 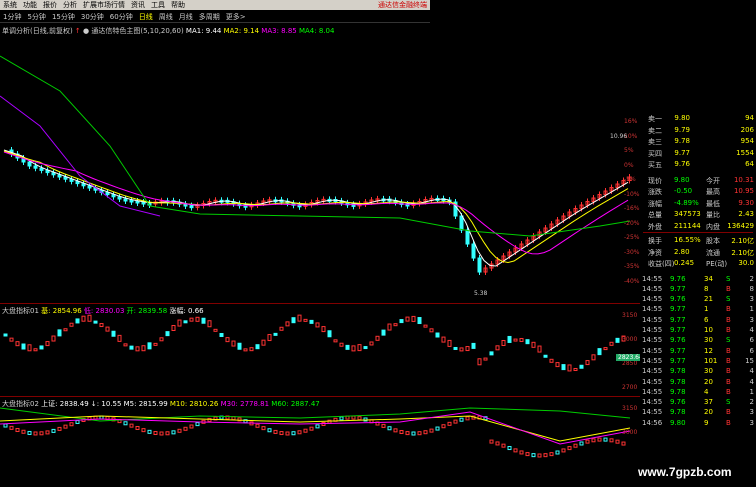 I want to click on order-book-volume: 64, so click(x=749, y=164).